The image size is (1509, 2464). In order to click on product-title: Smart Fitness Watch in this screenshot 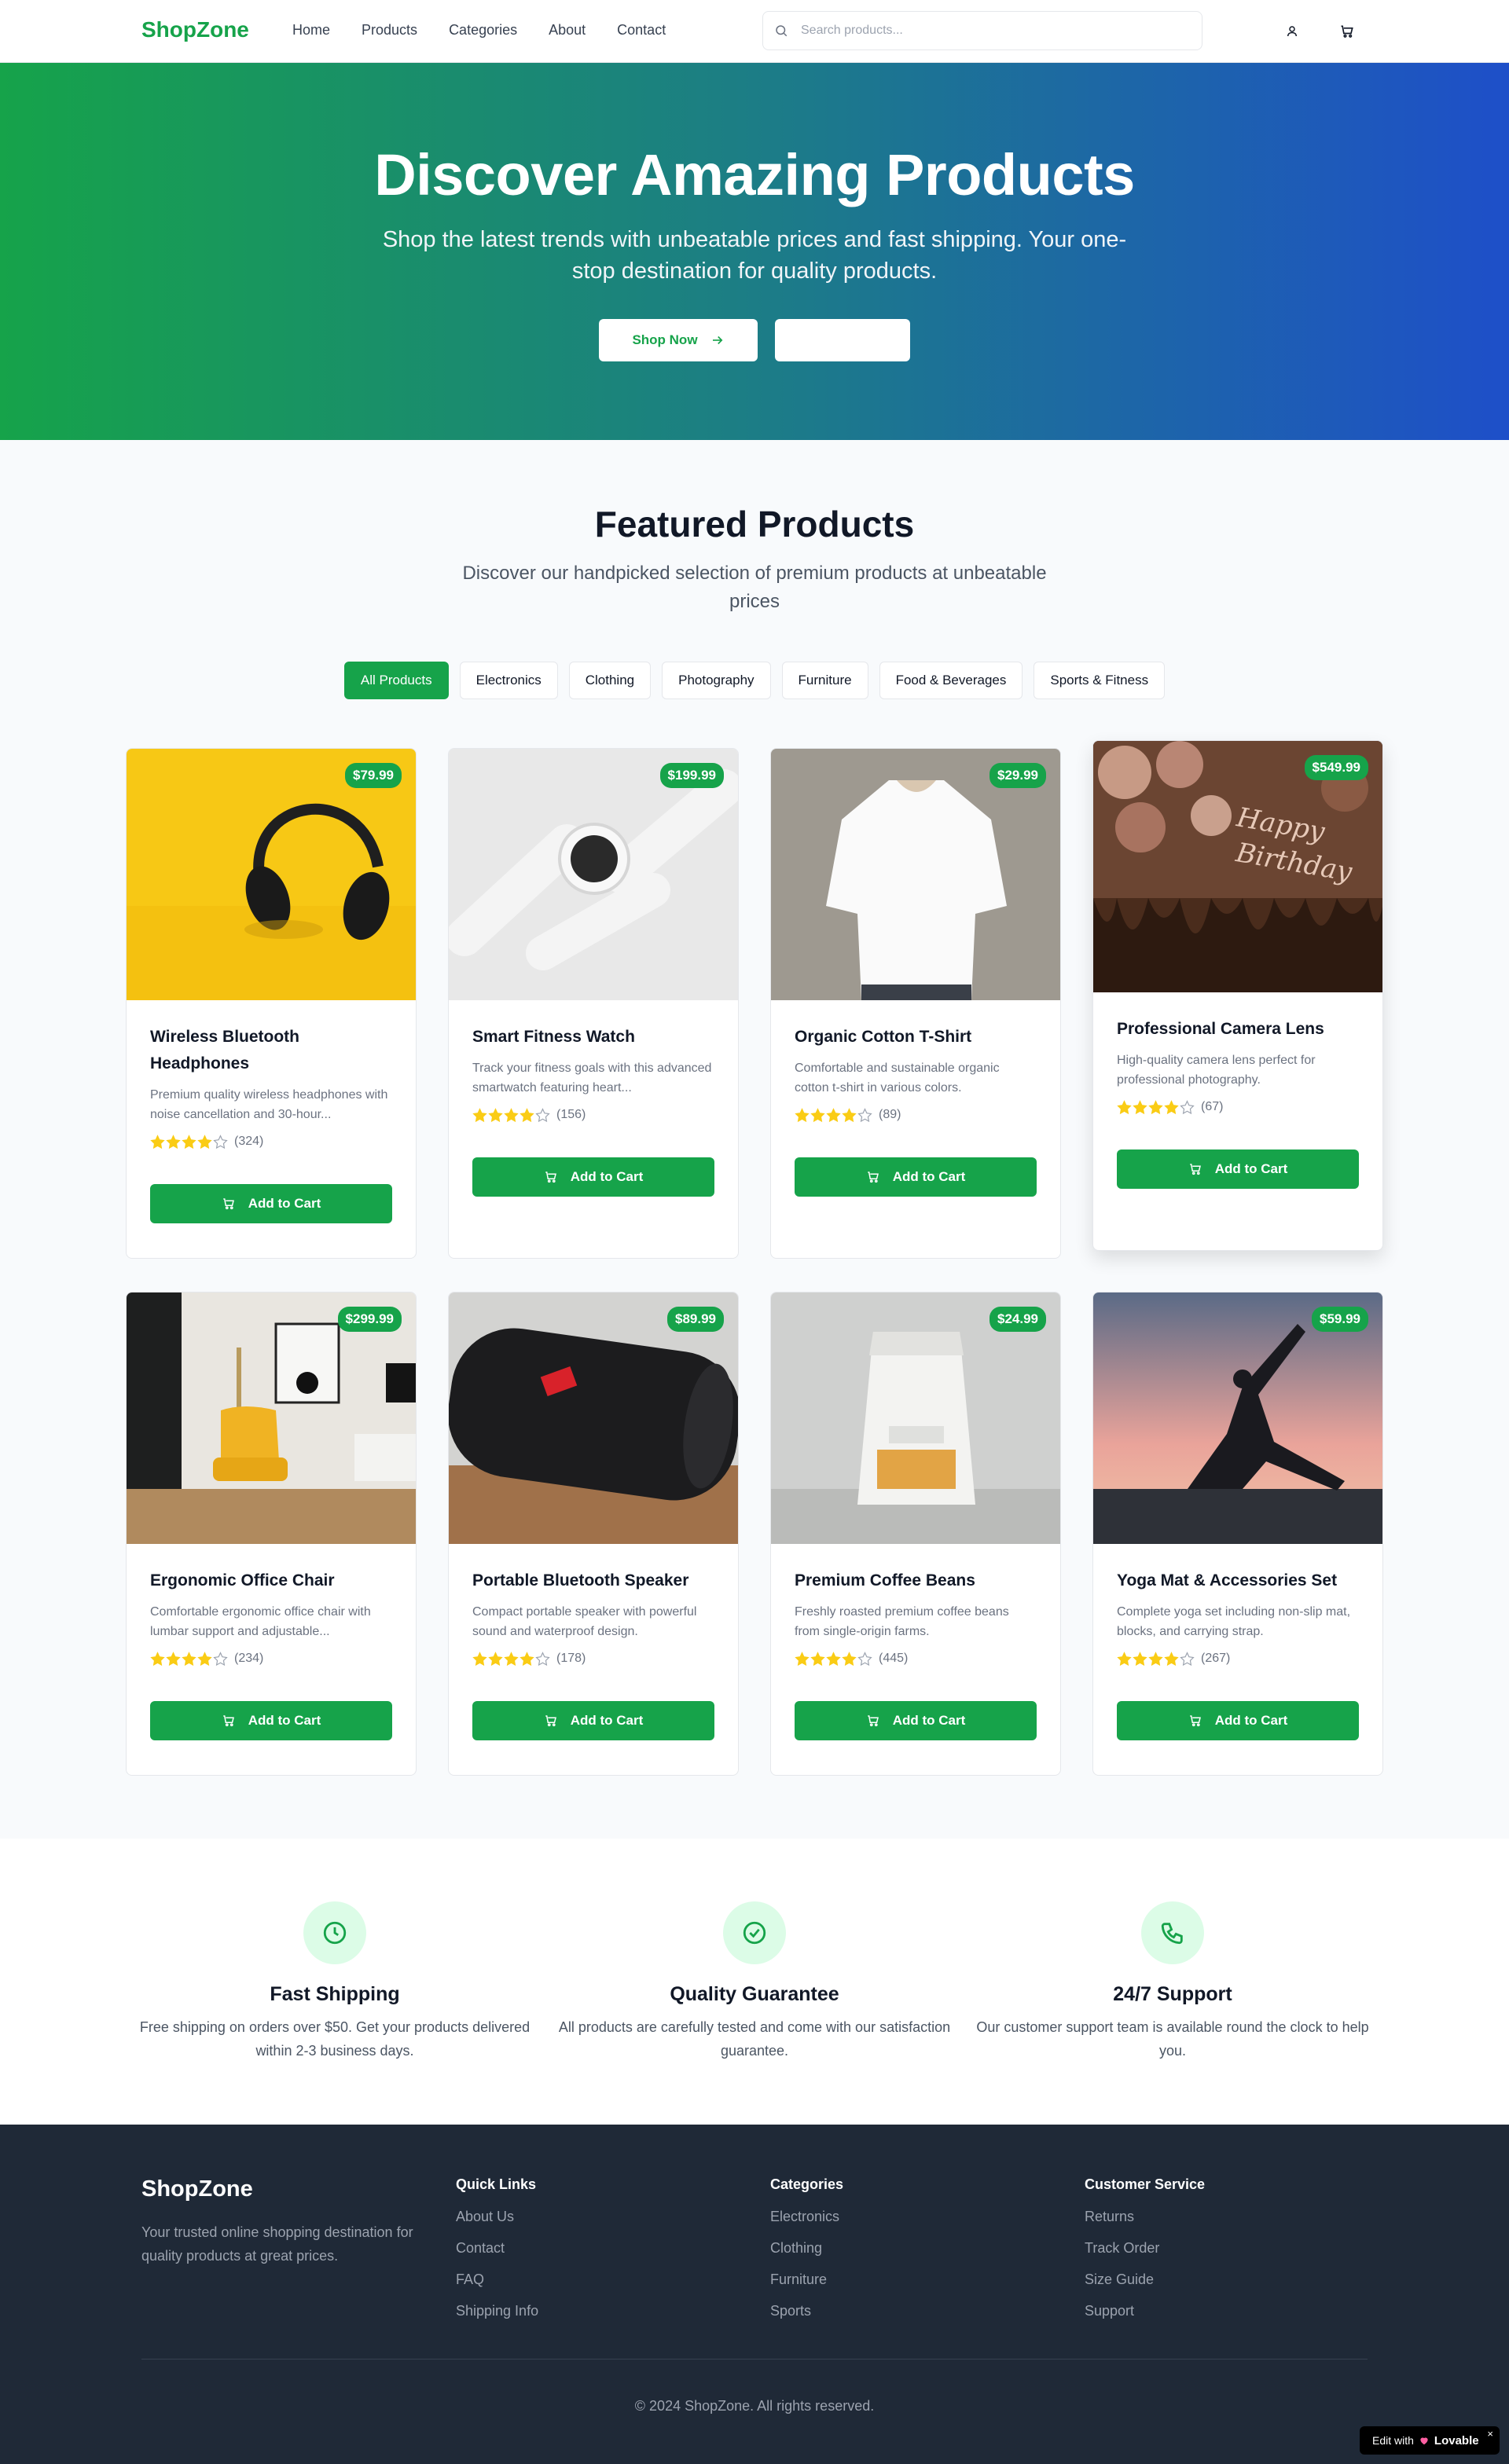, I will do `click(593, 1037)`.